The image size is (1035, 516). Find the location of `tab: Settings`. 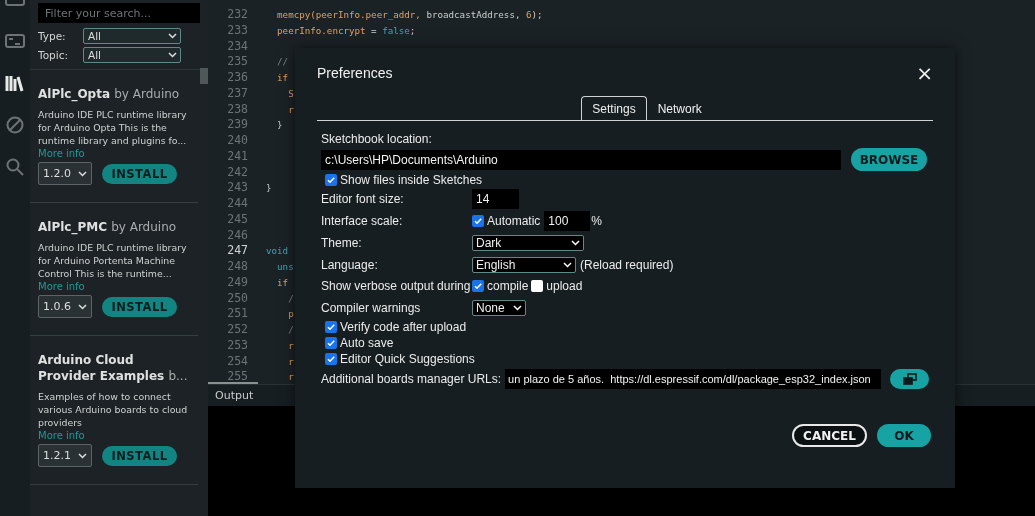

tab: Settings is located at coordinates (614, 108).